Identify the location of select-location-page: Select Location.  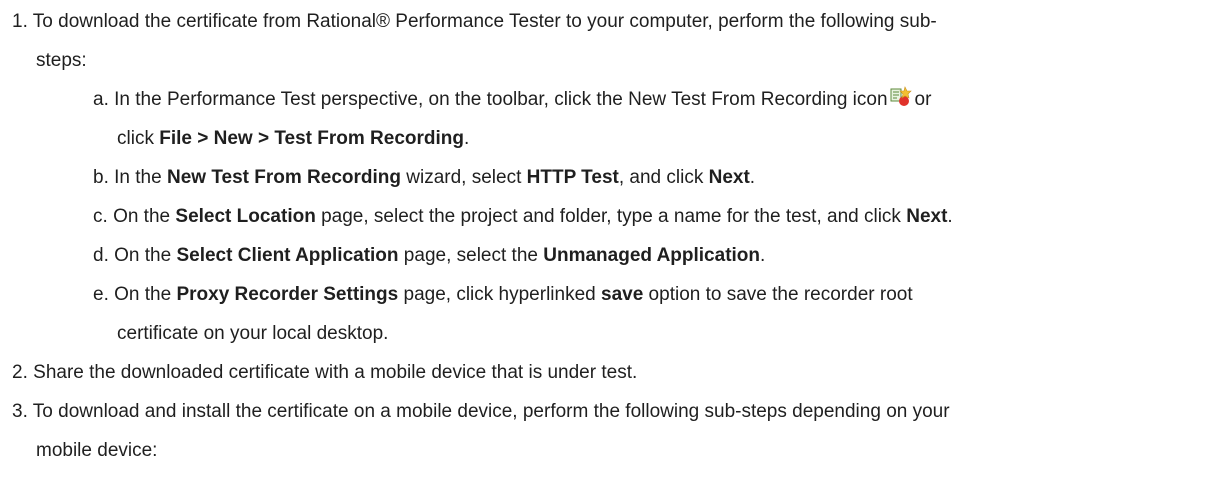
(245, 216).